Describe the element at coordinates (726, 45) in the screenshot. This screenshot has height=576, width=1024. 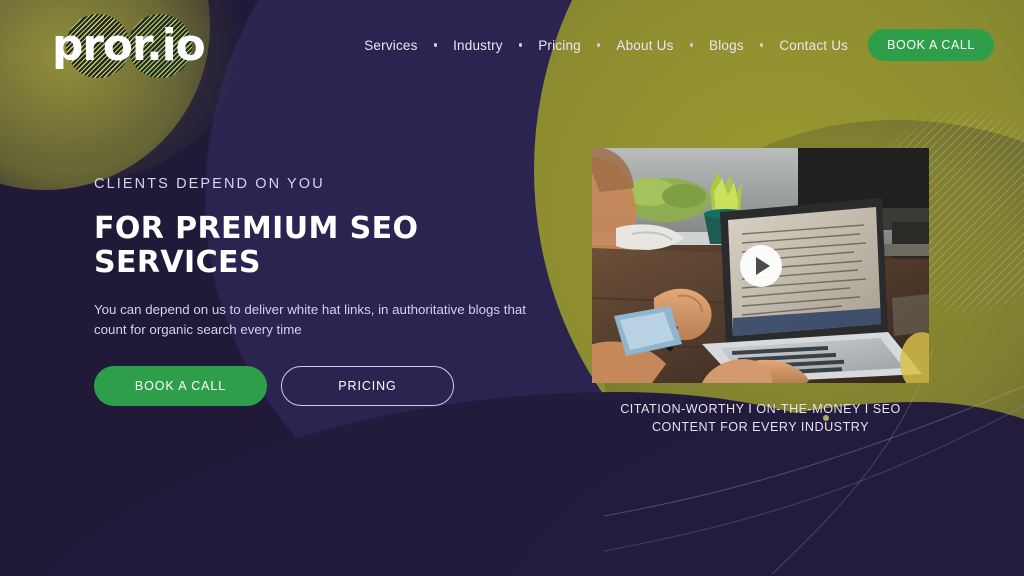
I see `nav-item-blogs: Blogs` at that location.